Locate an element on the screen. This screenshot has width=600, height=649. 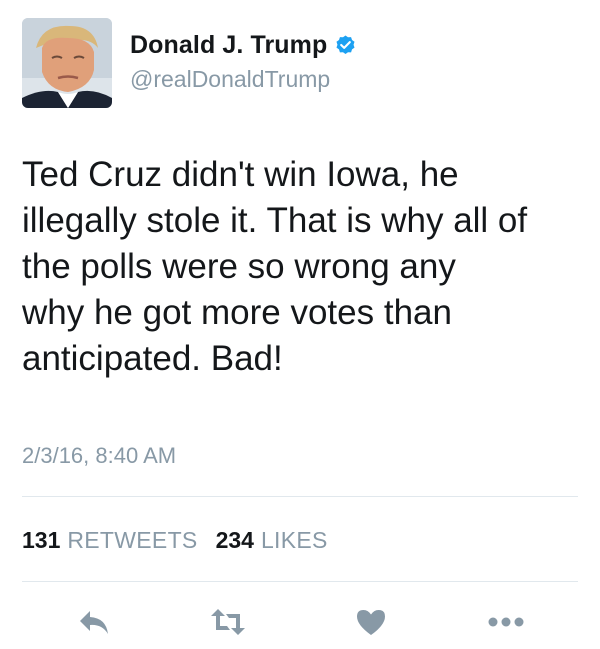
like-button is located at coordinates (371, 622).